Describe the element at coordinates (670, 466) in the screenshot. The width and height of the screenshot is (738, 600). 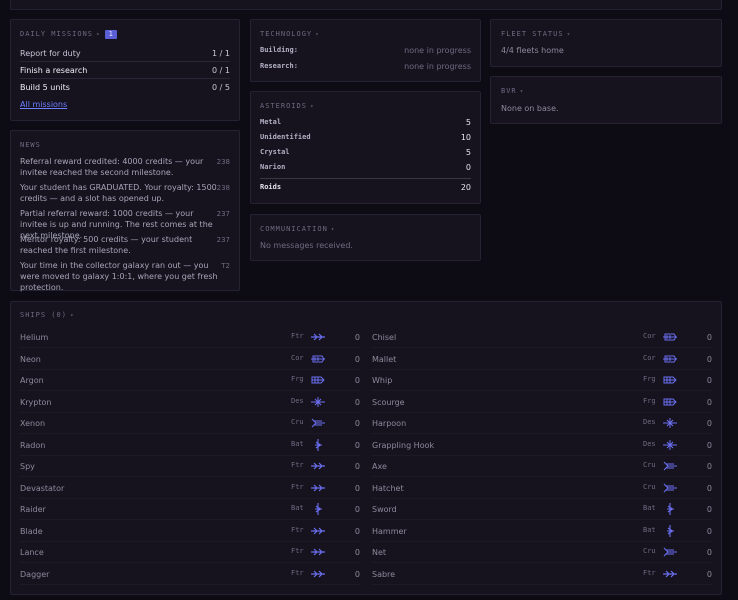
I see `cruiser-icon` at that location.